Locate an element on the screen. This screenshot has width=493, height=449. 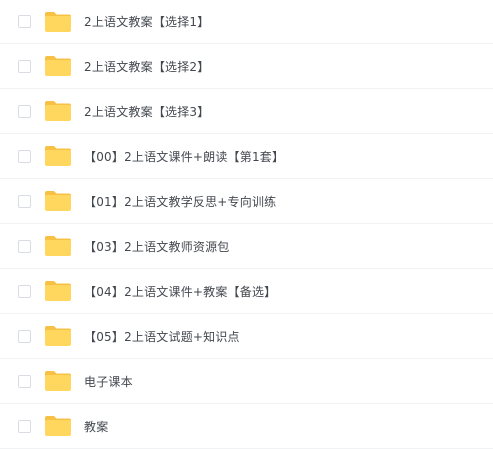
file-row: 电子课本 is located at coordinates (246, 381).